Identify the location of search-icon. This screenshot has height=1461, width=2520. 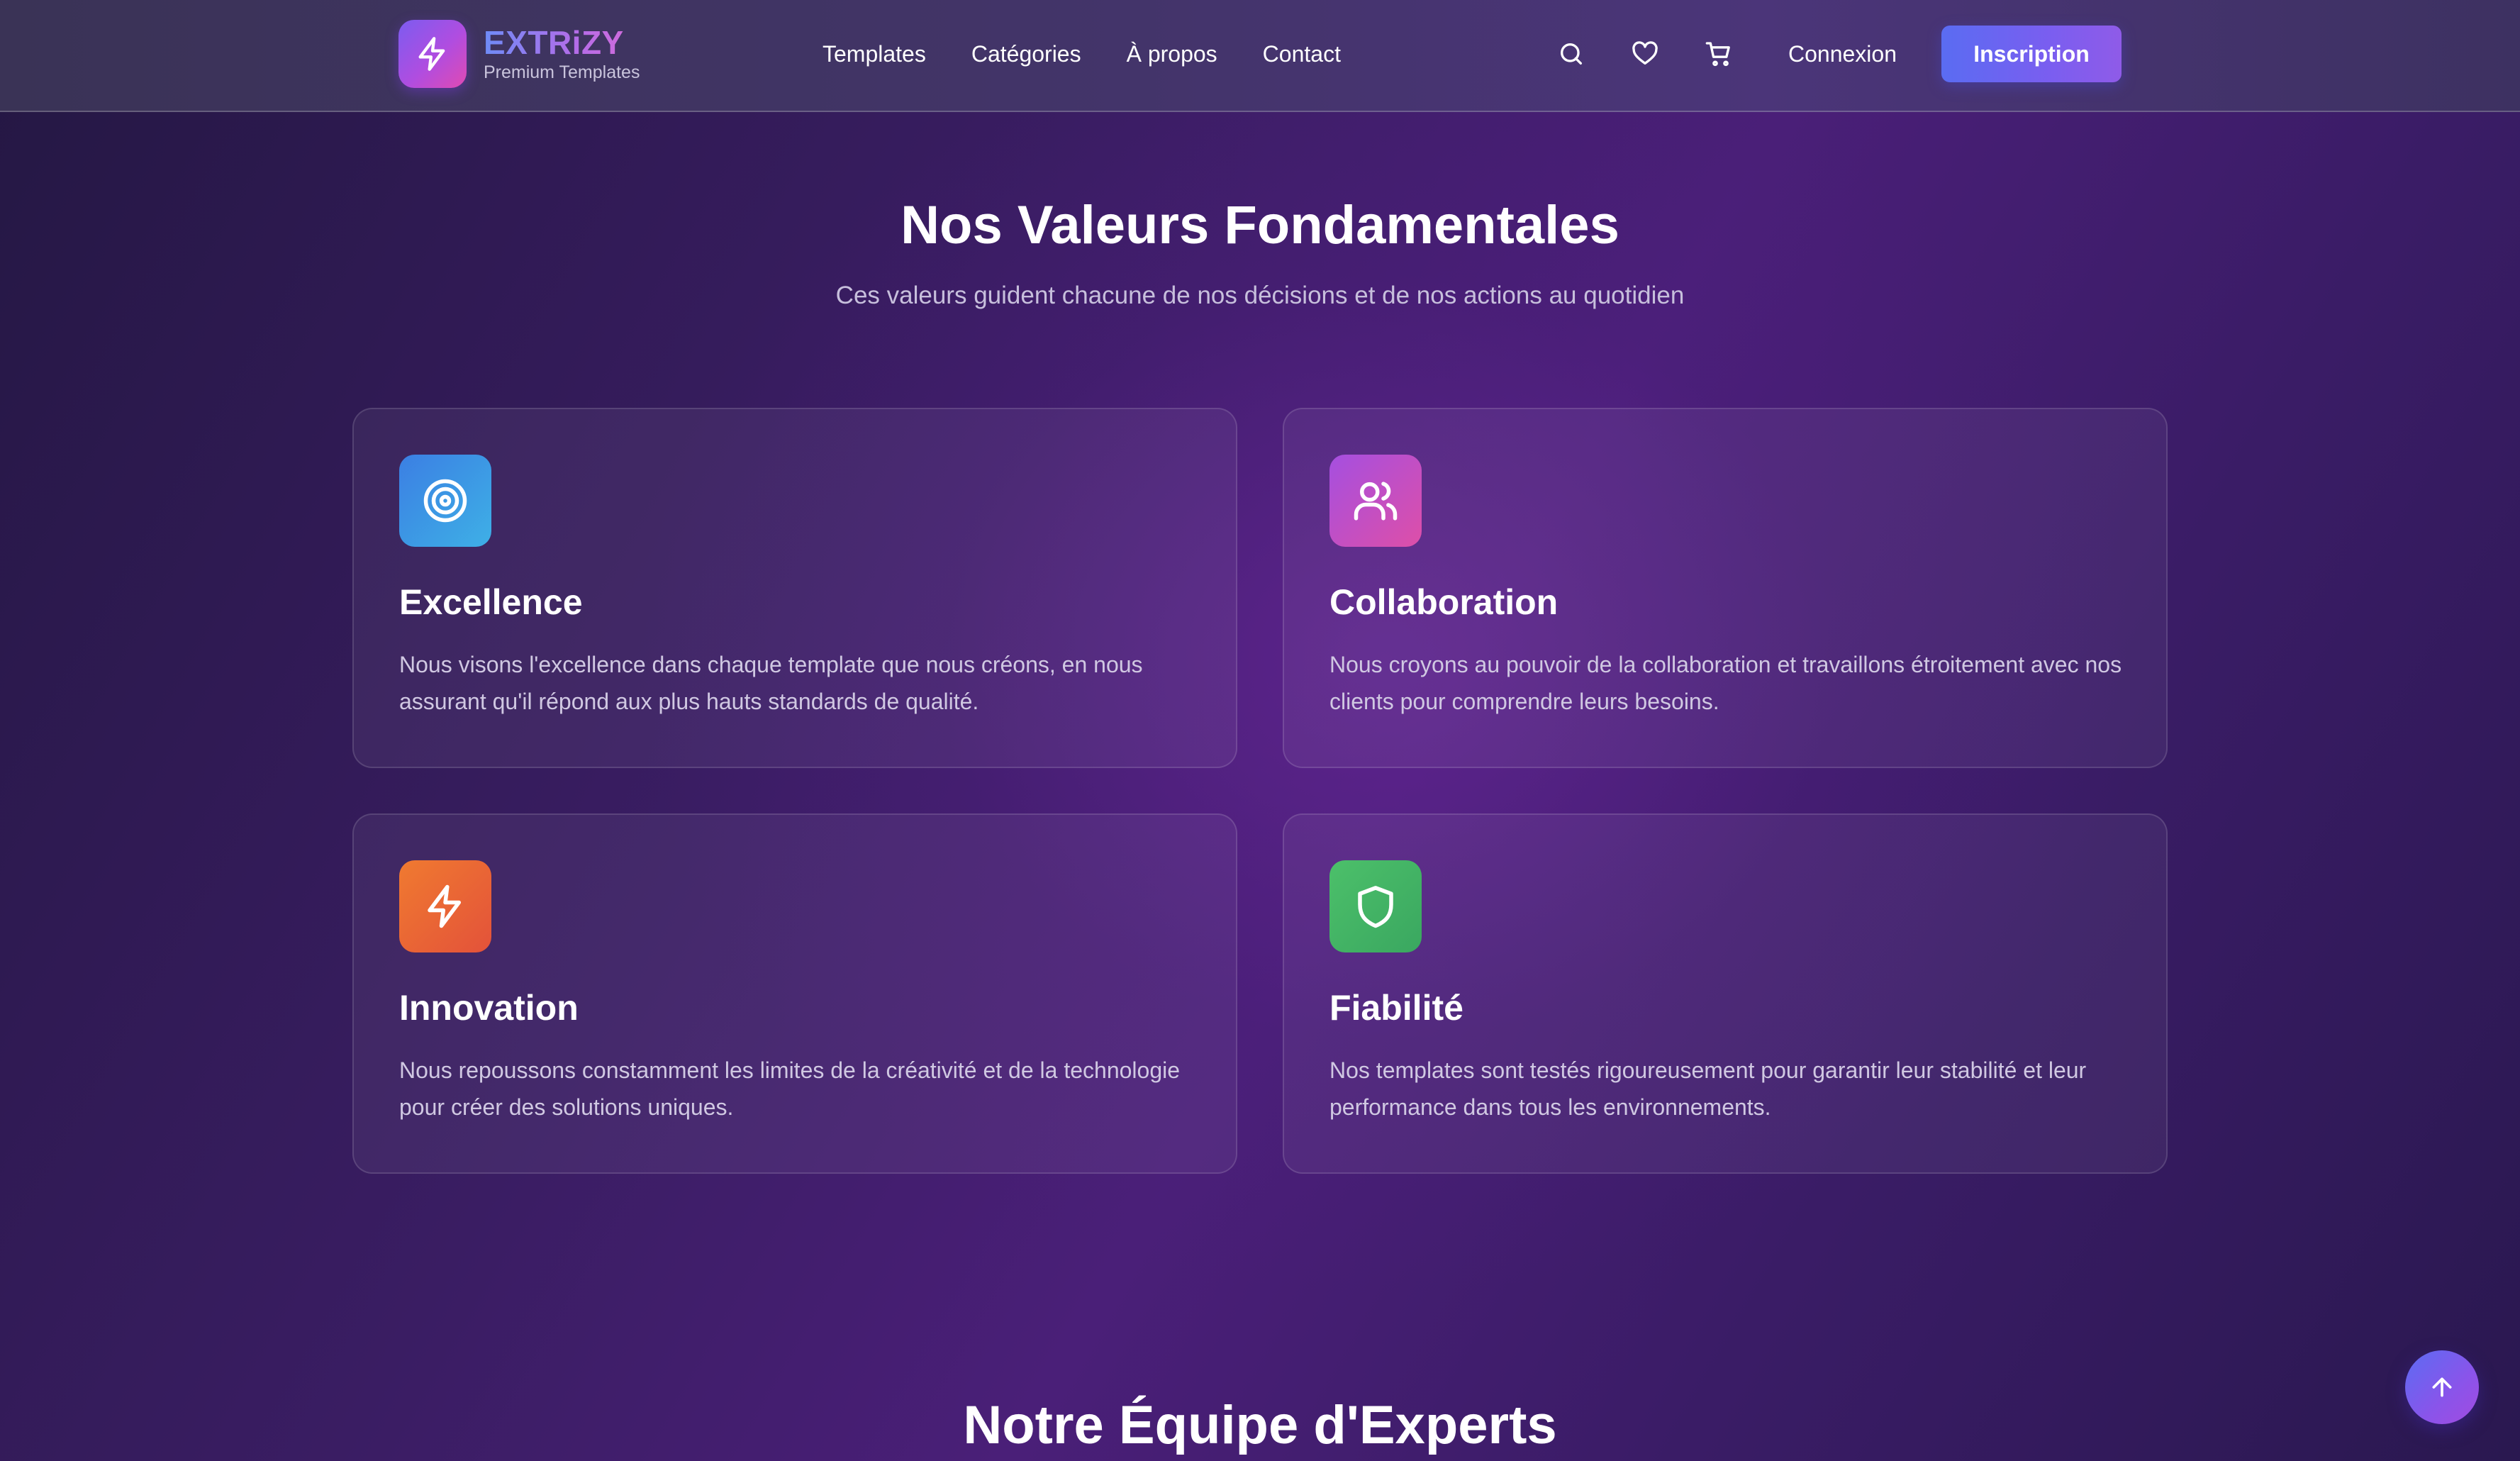
(1571, 54).